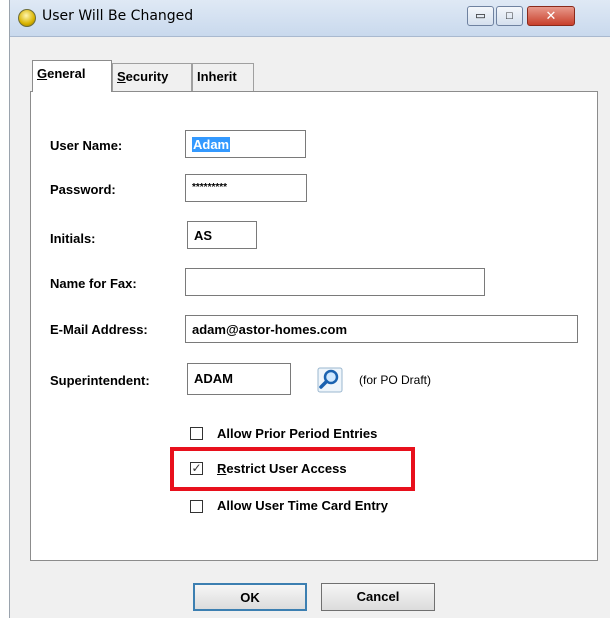 This screenshot has height=618, width=612. I want to click on email-label: E-Mail Address:, so click(99, 329).